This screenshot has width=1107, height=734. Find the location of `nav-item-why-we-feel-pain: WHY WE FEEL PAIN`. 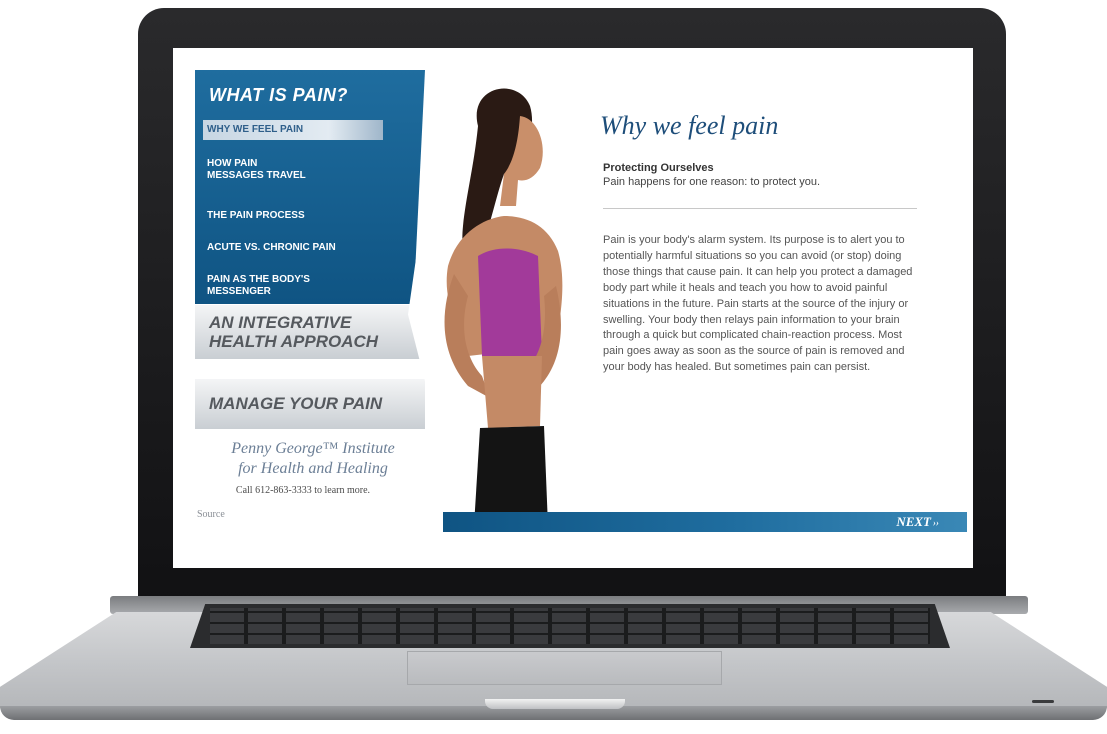

nav-item-why-we-feel-pain: WHY WE FEEL PAIN is located at coordinates (293, 130).